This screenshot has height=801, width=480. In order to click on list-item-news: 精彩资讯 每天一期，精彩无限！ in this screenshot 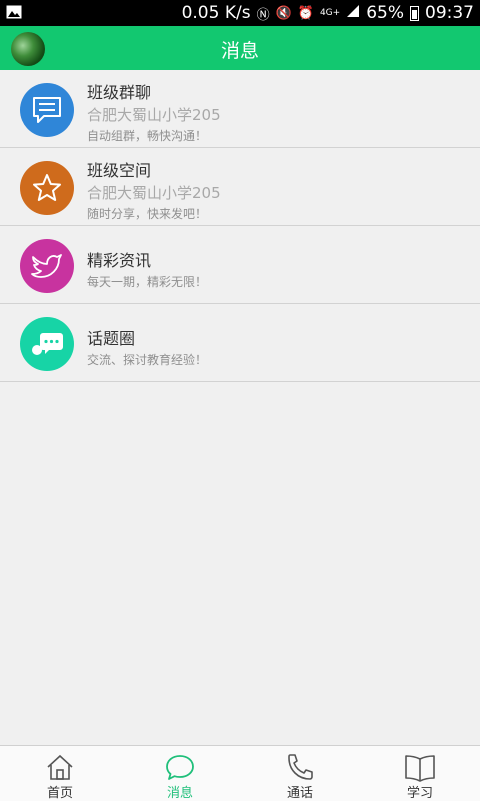, I will do `click(240, 265)`.